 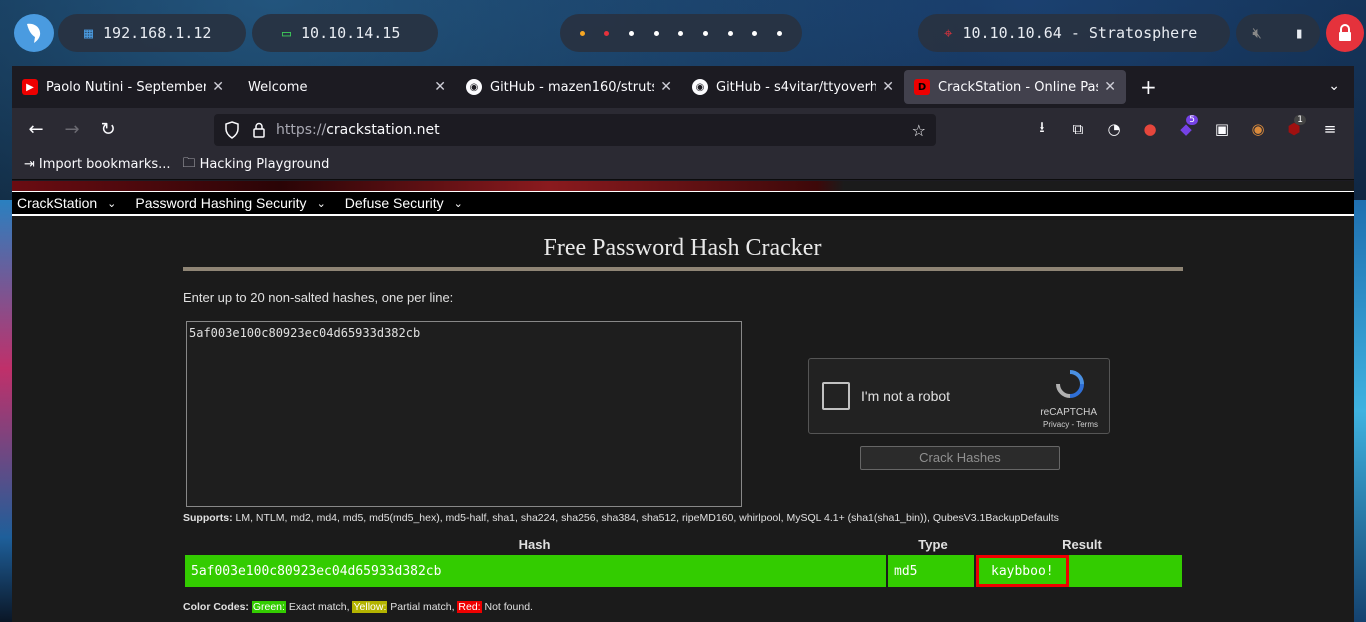 I want to click on back-button: ←, so click(x=36, y=129).